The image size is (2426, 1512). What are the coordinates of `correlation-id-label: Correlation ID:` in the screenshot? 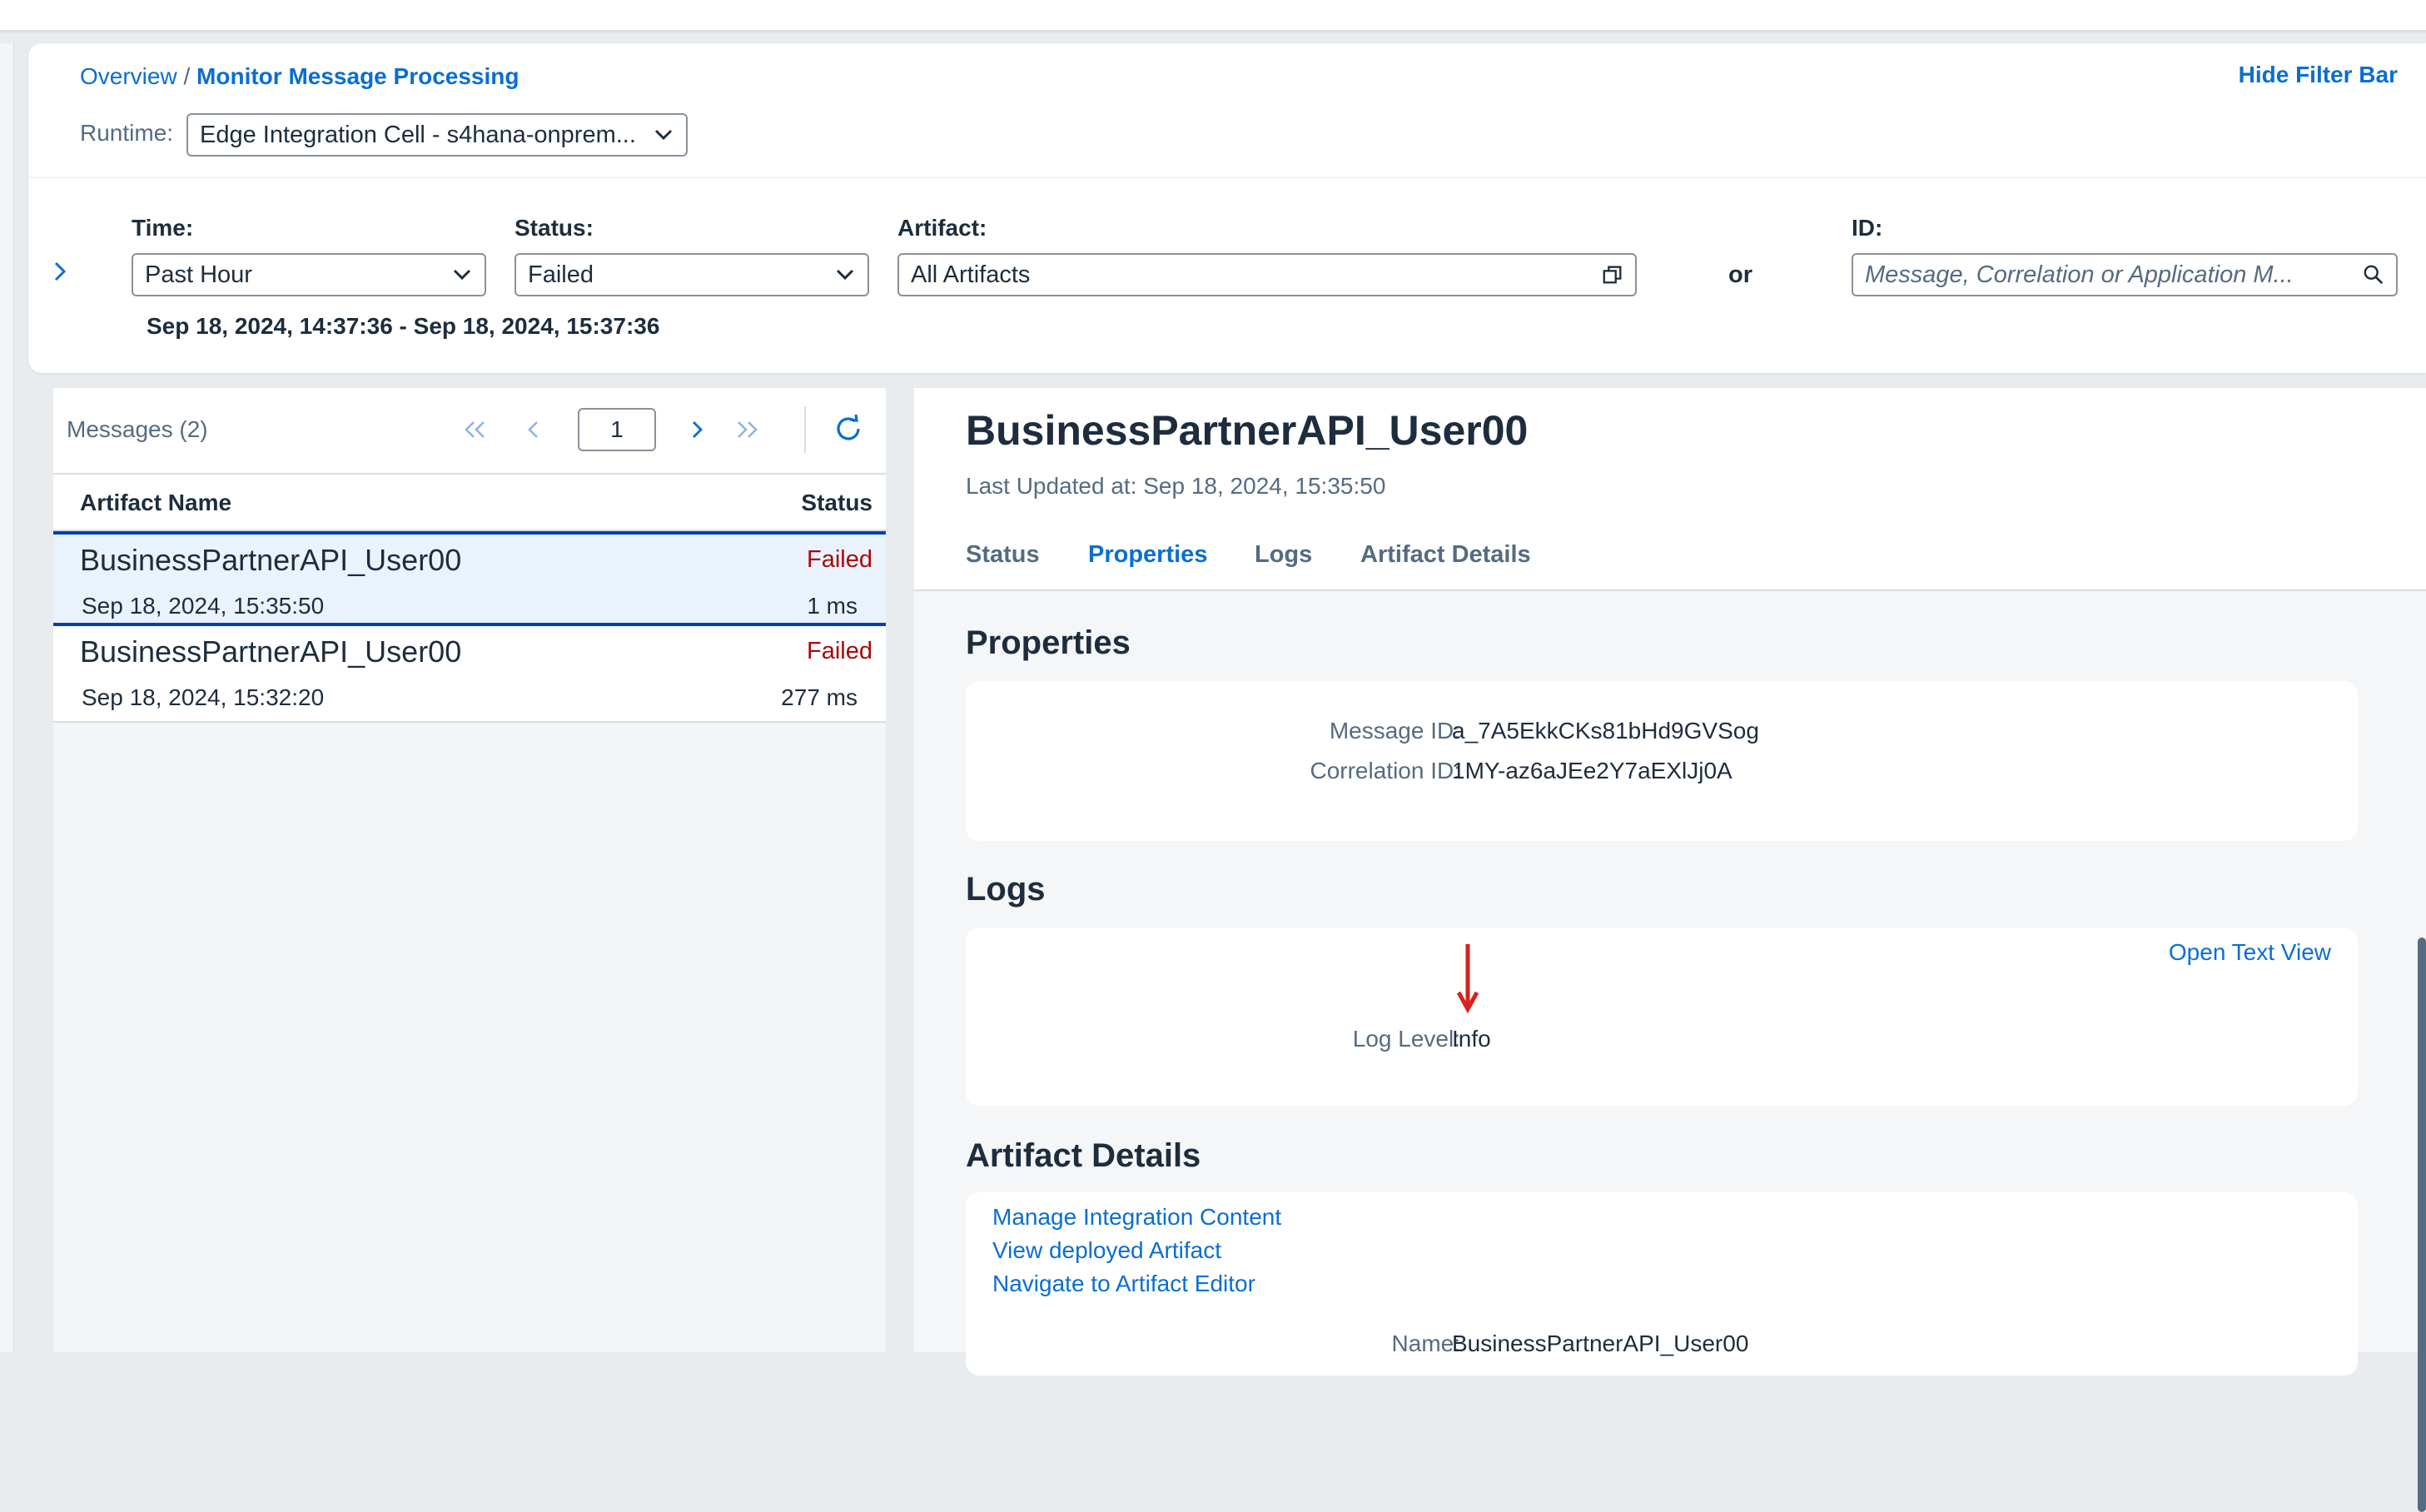 It's located at (1385, 771).